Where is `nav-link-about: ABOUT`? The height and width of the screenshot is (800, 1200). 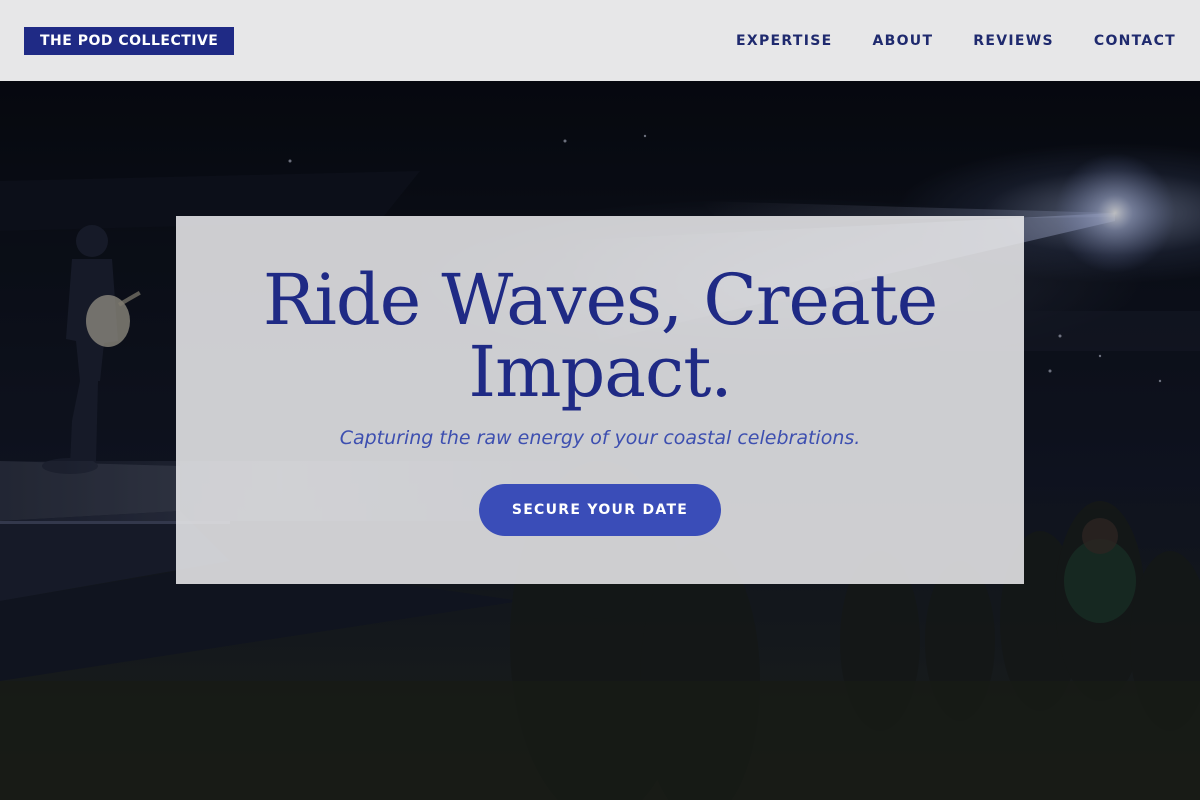 nav-link-about: ABOUT is located at coordinates (902, 41).